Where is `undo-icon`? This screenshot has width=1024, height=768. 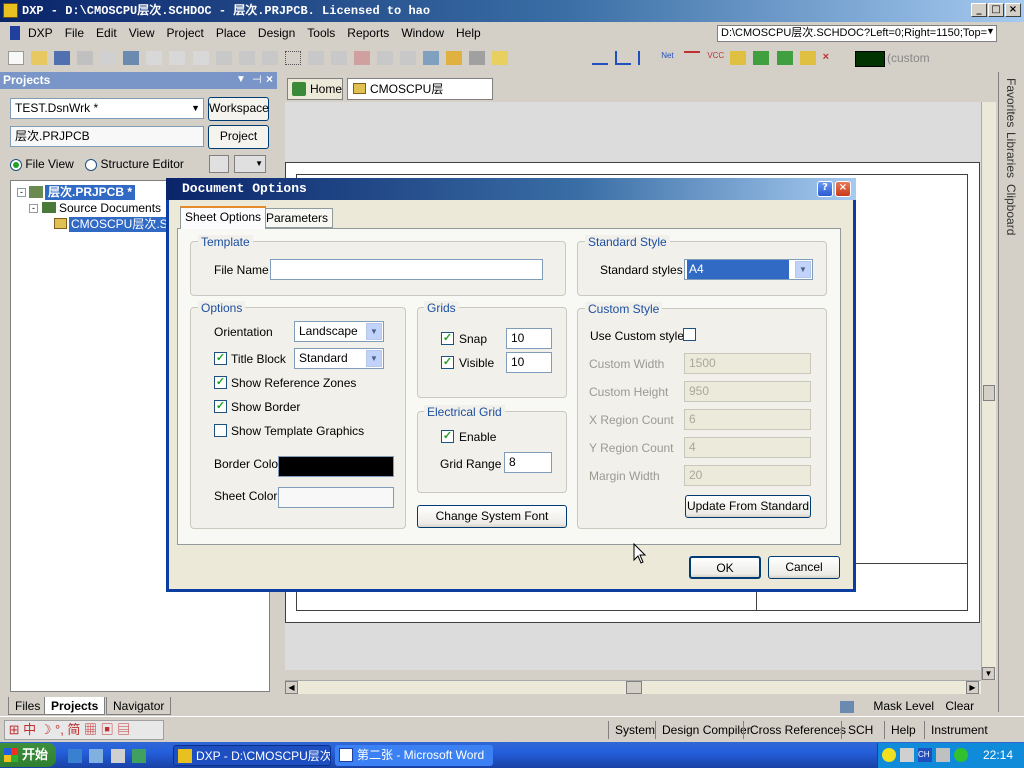 undo-icon is located at coordinates (385, 58).